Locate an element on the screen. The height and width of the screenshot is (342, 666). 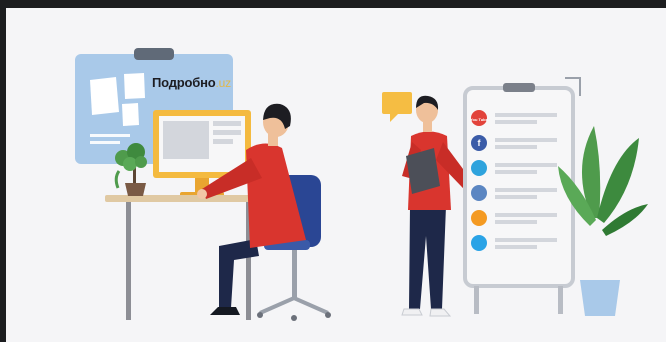
brand-name: Подробно is located at coordinates (184, 82).